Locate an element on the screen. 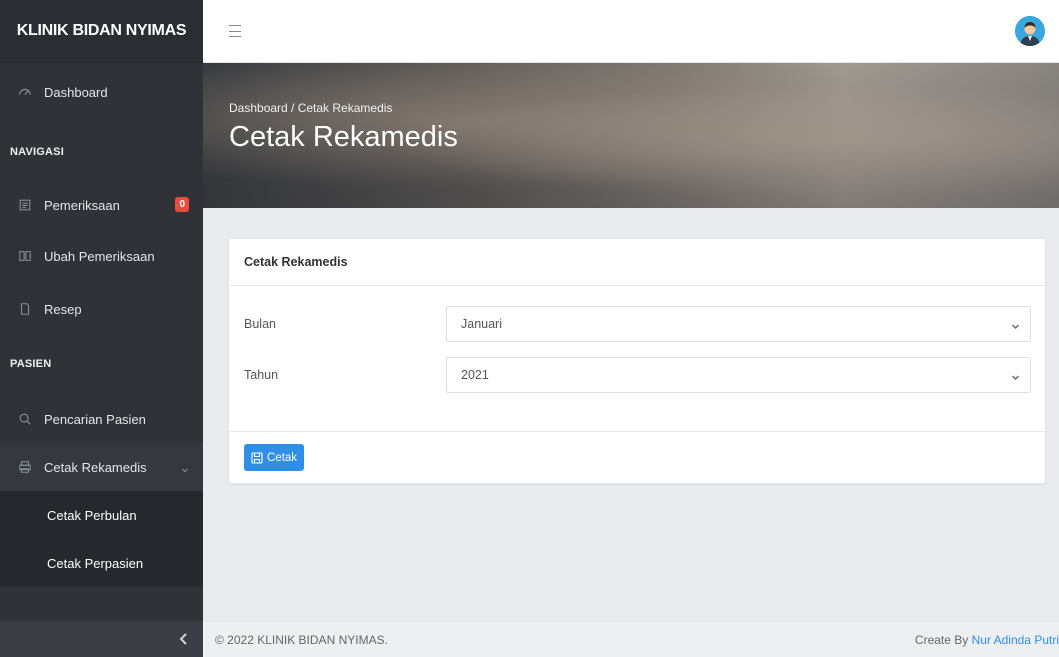  section-title-navigasi: NAVIGASI is located at coordinates (37, 152).